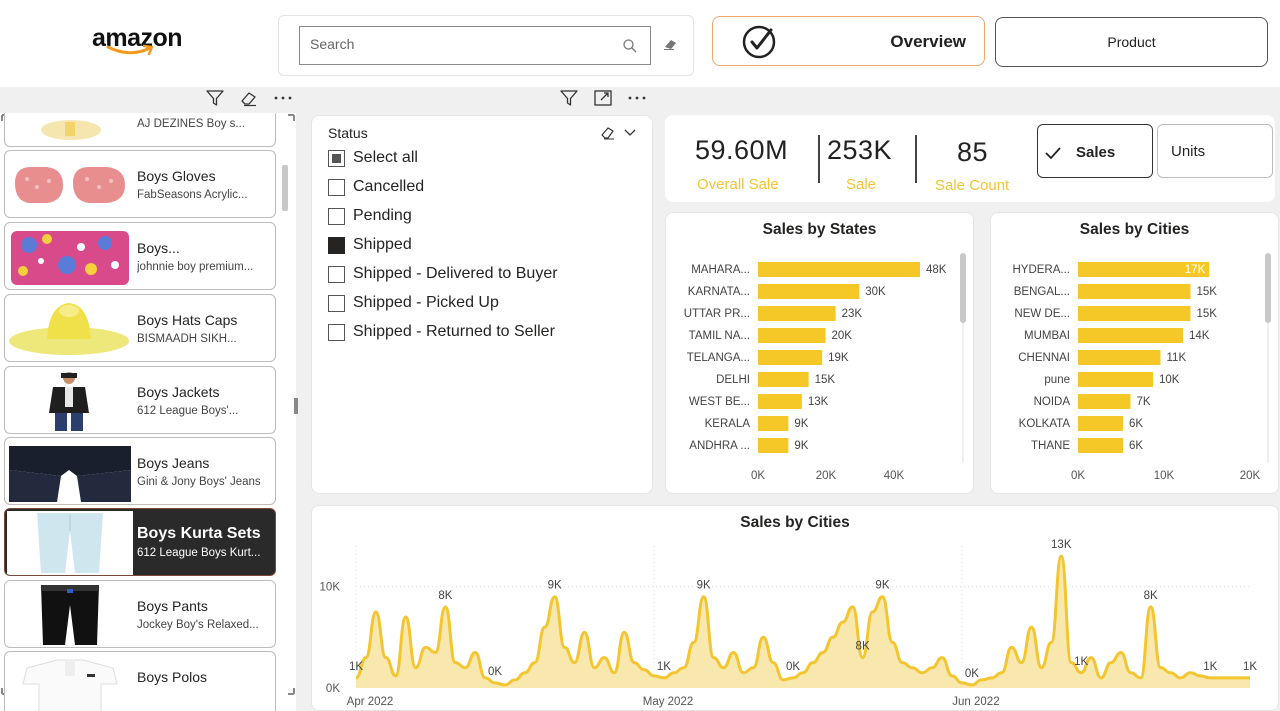 The image size is (1280, 711). I want to click on data-label: 11K, so click(1177, 358).